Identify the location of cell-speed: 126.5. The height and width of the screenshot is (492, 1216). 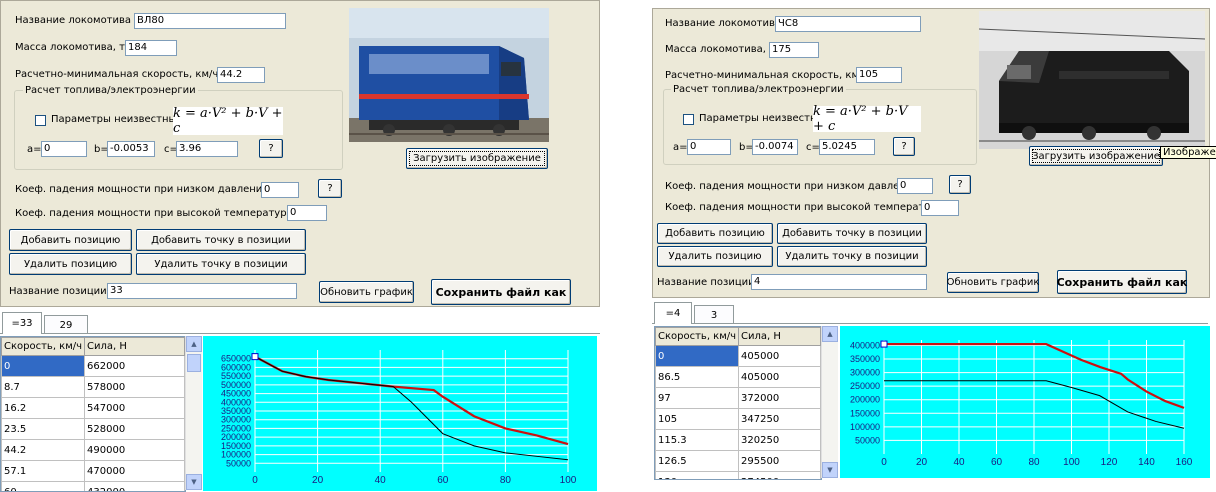
(697, 461).